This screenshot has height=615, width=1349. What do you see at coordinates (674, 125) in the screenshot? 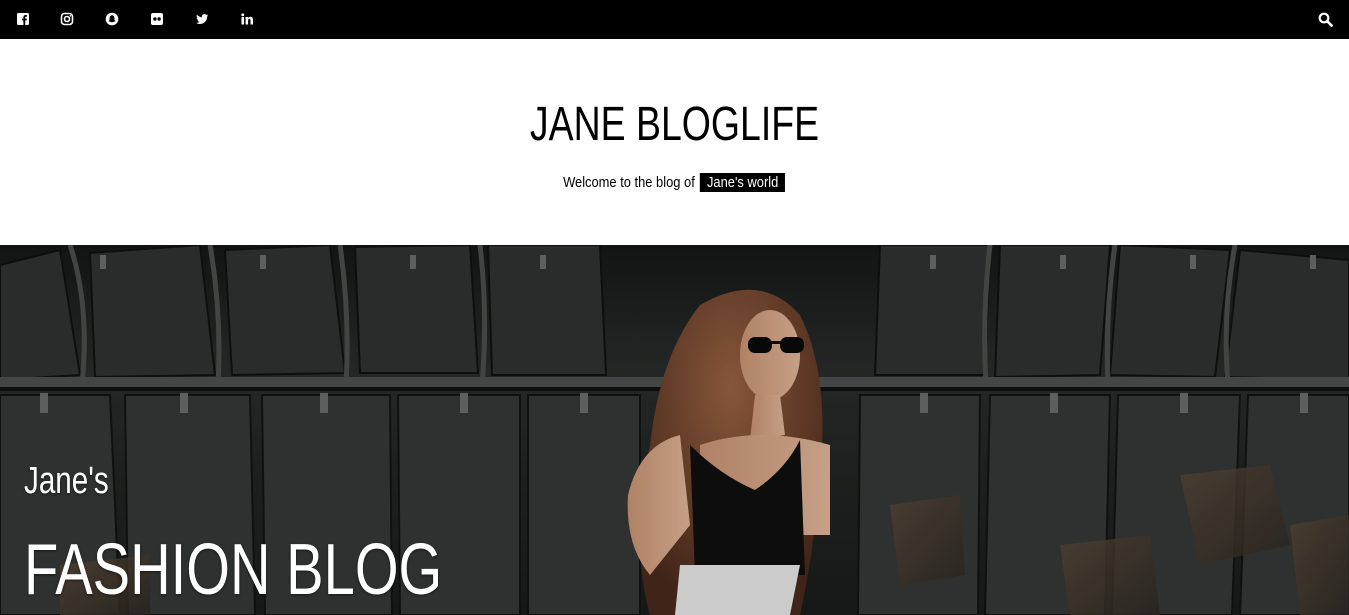
I see `site-title: JANE BLOGLIFE` at bounding box center [674, 125].